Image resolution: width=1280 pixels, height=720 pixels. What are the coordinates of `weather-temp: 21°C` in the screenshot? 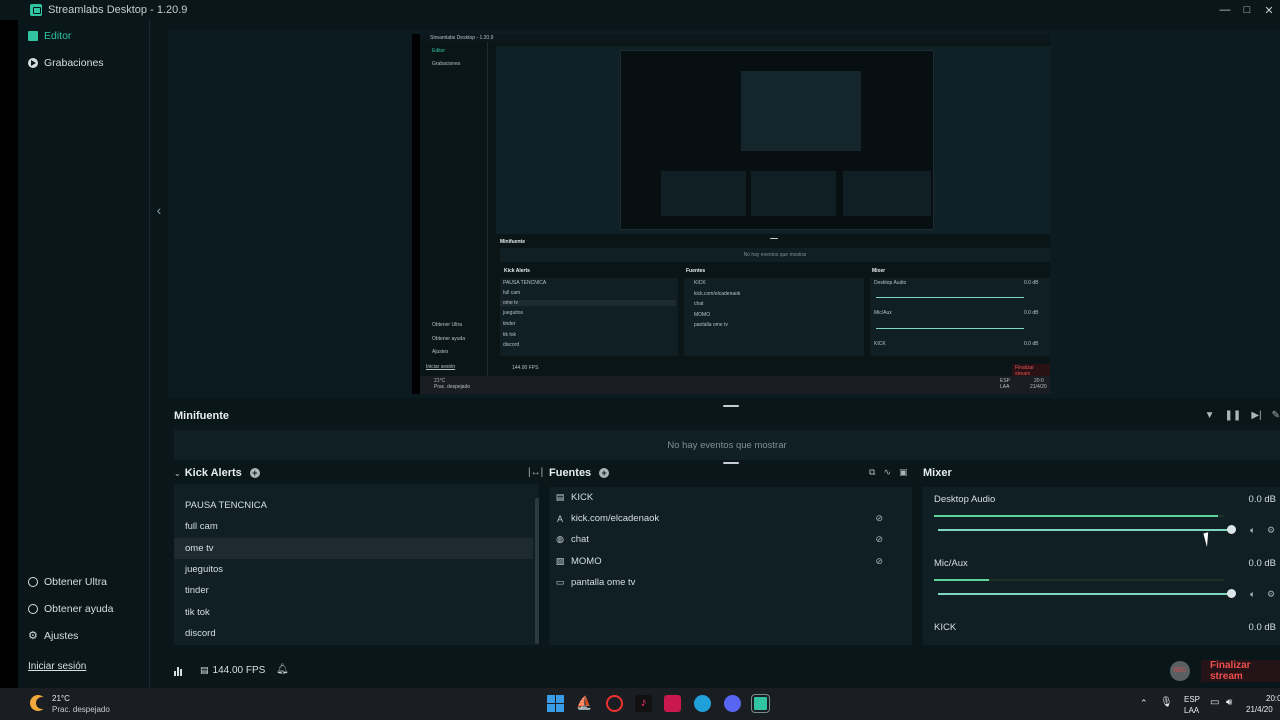 It's located at (61, 698).